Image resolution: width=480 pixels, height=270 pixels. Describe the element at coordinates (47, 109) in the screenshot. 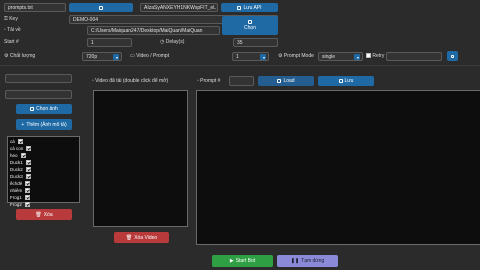

I see `choose-image-label: Chọn ảnh` at that location.